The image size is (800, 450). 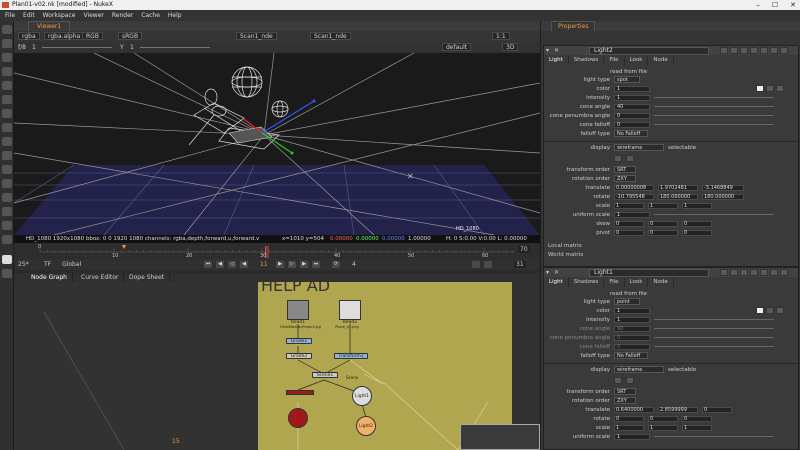 I want to click on transform-order-dropdown: SRT, so click(x=625, y=169).